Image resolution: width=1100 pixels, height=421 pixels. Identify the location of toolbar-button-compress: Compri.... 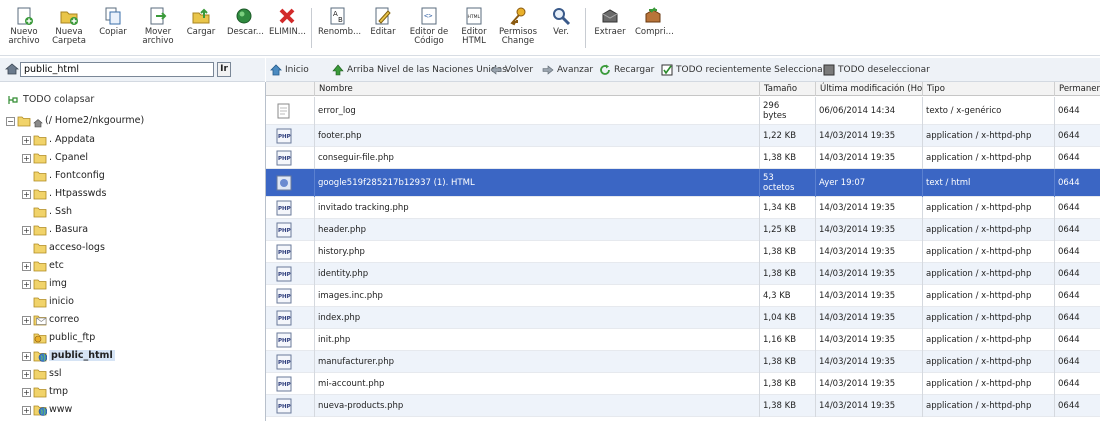
(654, 30).